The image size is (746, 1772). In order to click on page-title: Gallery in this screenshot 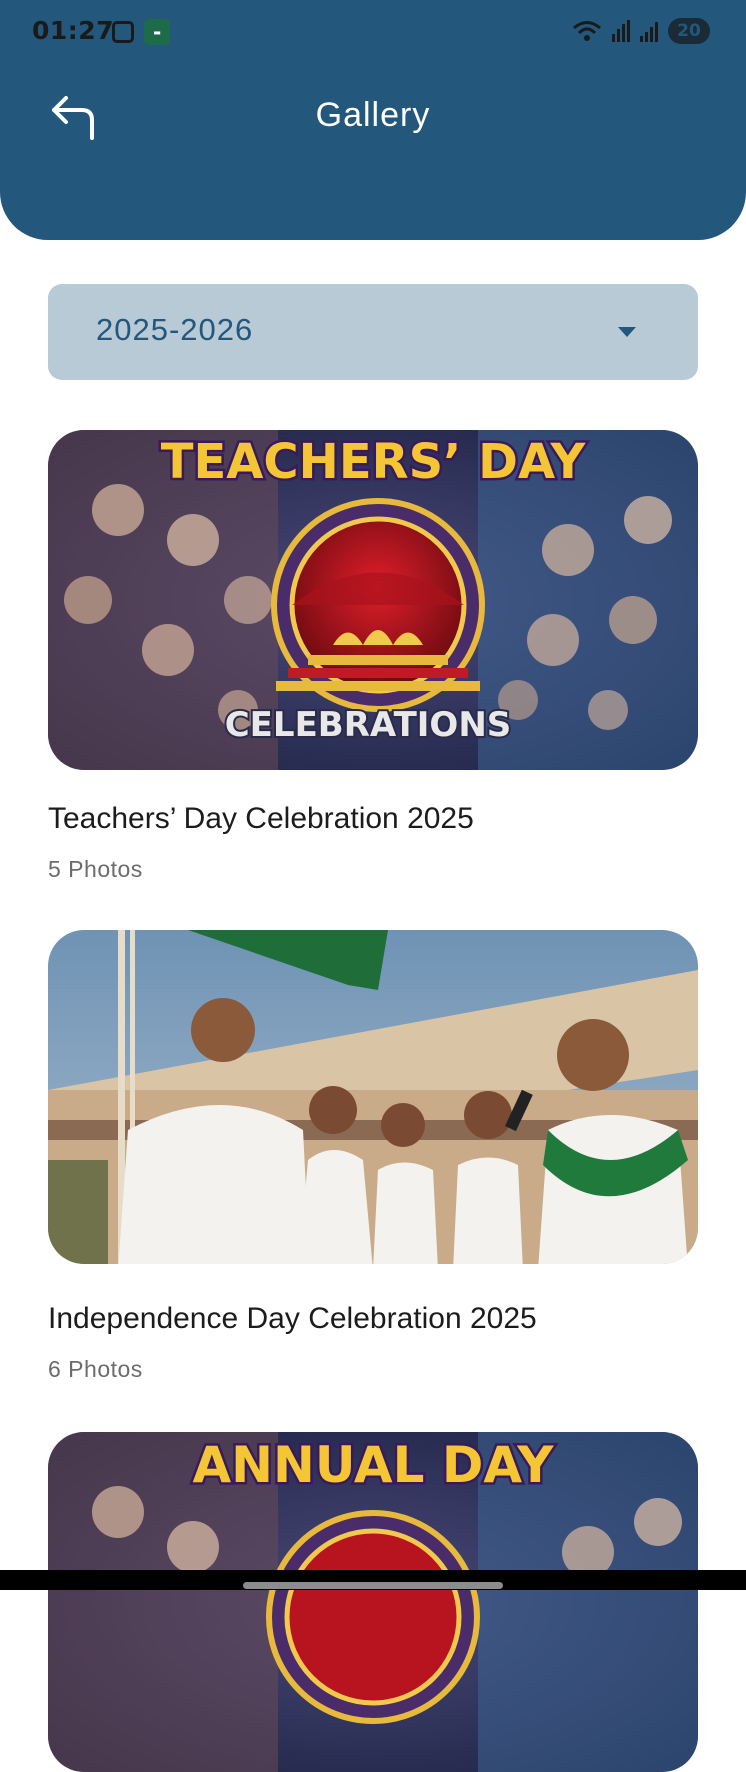, I will do `click(373, 115)`.